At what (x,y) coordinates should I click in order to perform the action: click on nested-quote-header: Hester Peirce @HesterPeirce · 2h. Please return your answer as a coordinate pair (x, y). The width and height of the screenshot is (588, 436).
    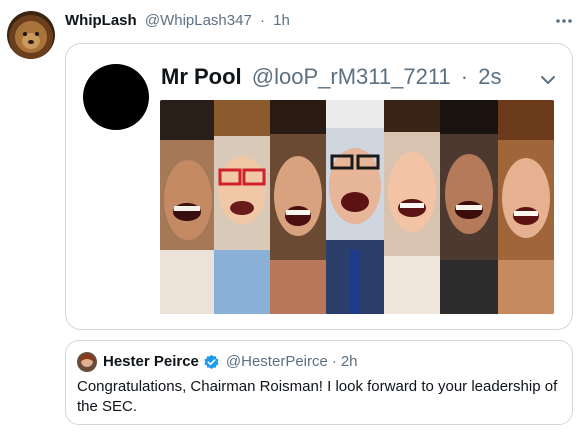
    Looking at the image, I should click on (230, 362).